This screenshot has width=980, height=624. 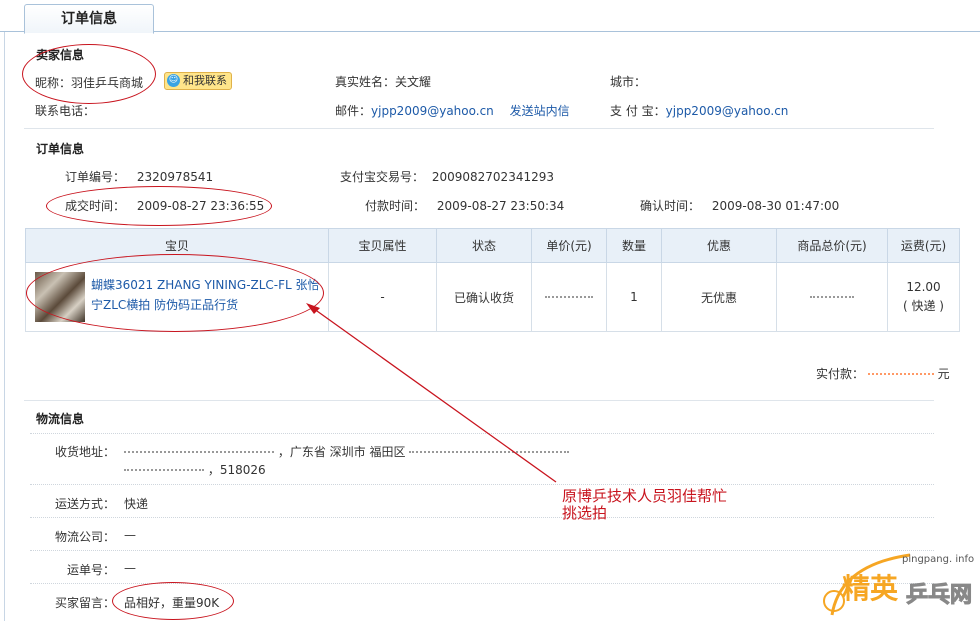 I want to click on annotation-arrow, so click(x=431, y=393).